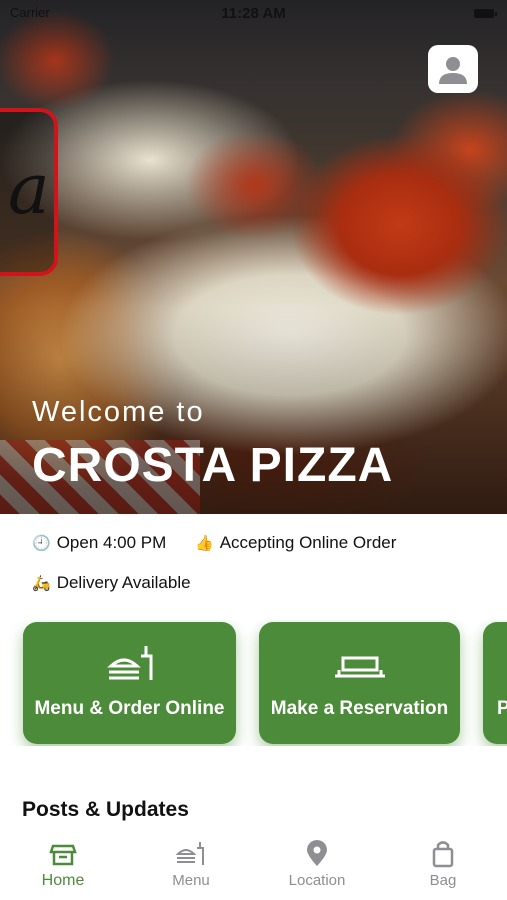 Image resolution: width=507 pixels, height=900 pixels. What do you see at coordinates (443, 880) in the screenshot?
I see `tab-bag-label: Bag` at bounding box center [443, 880].